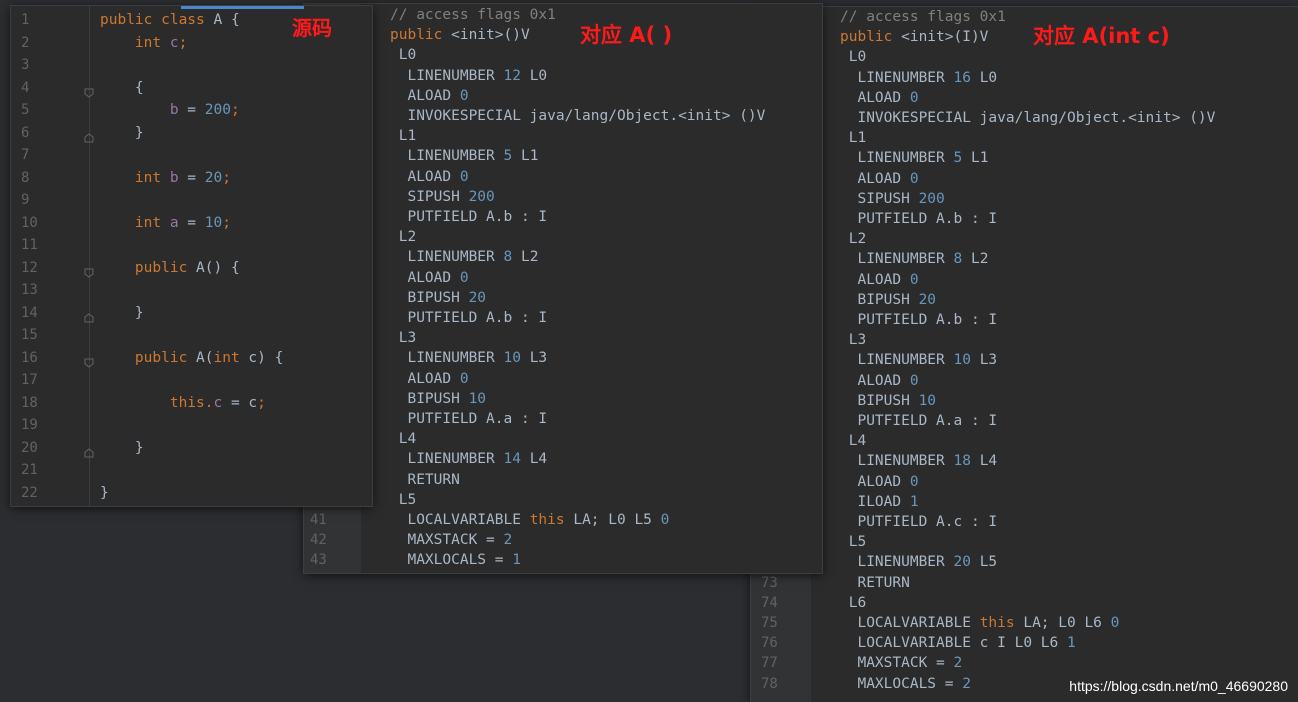  I want to click on code-token: <init>()V, so click(490, 35).